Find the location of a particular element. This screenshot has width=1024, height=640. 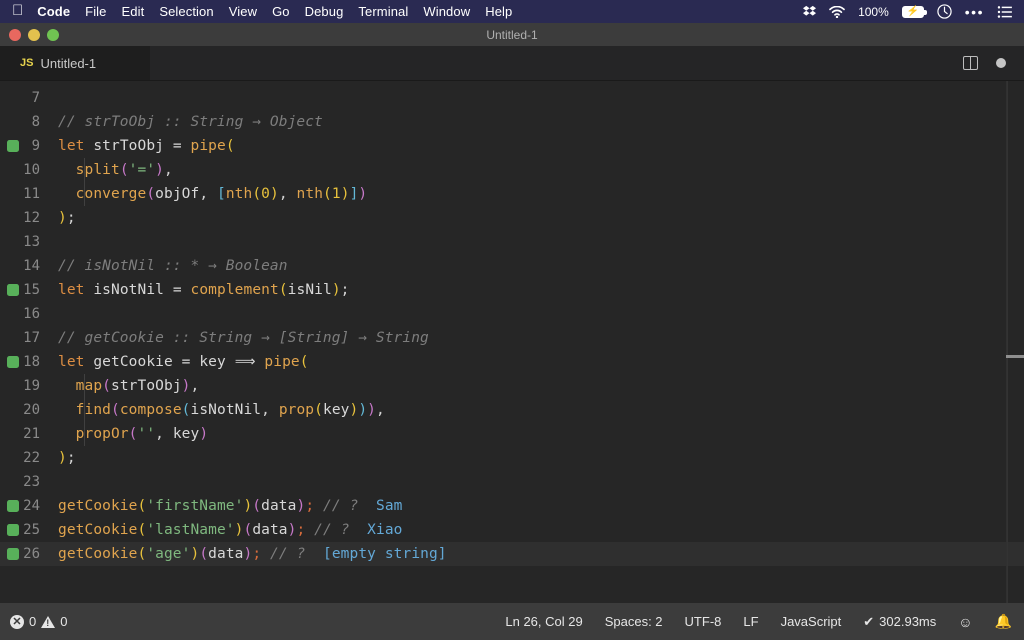

code-token: data is located at coordinates (270, 530).